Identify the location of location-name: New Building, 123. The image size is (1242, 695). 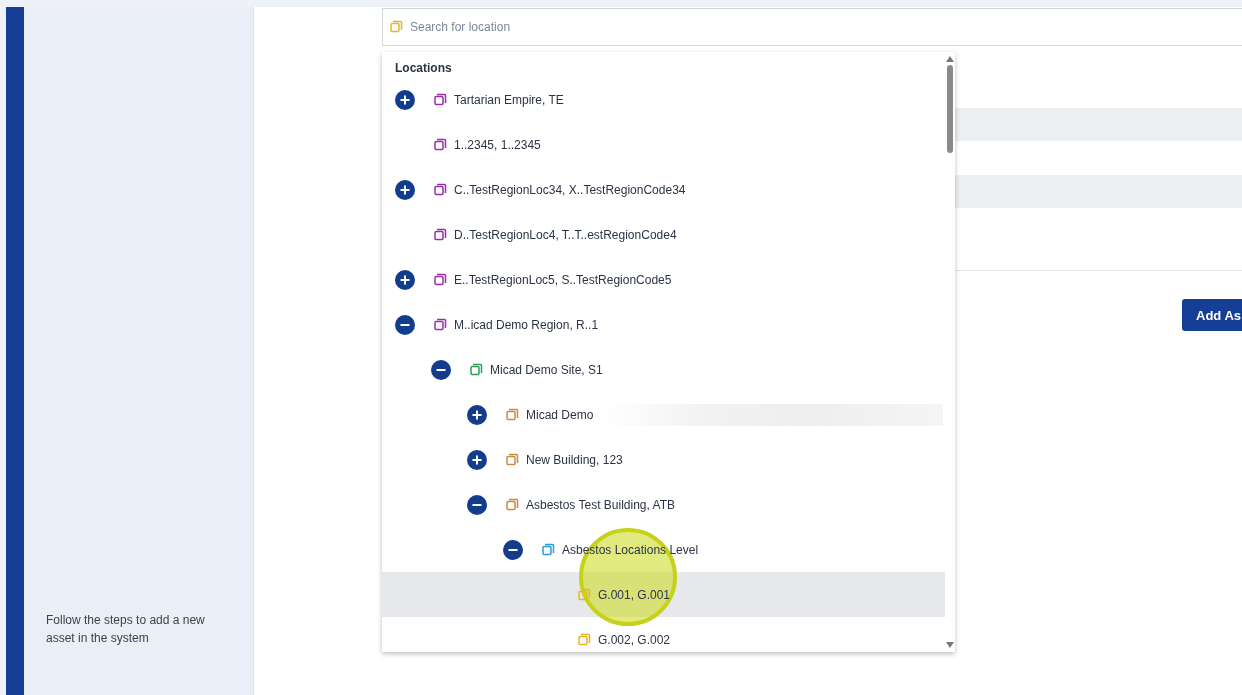
(574, 459).